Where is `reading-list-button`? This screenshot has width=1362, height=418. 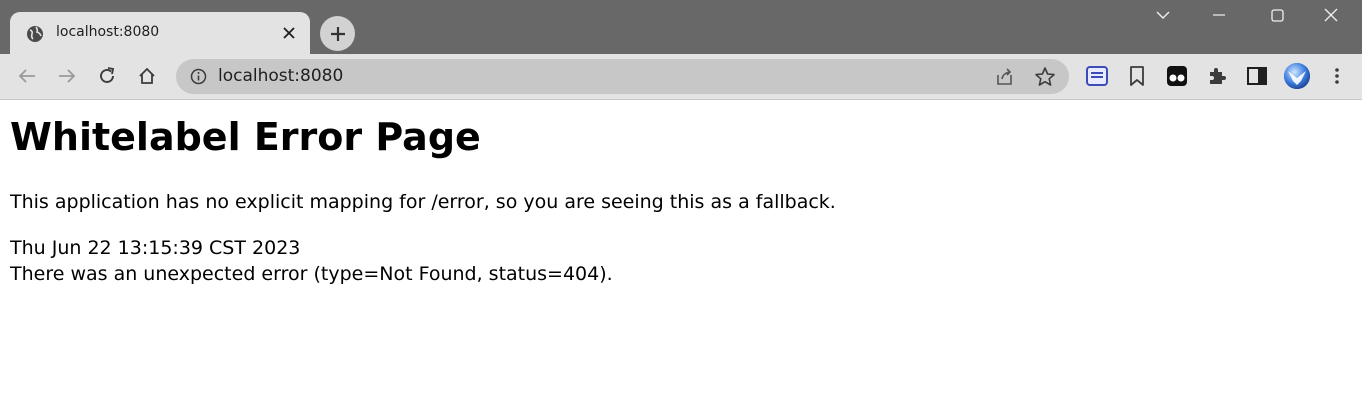 reading-list-button is located at coordinates (1097, 76).